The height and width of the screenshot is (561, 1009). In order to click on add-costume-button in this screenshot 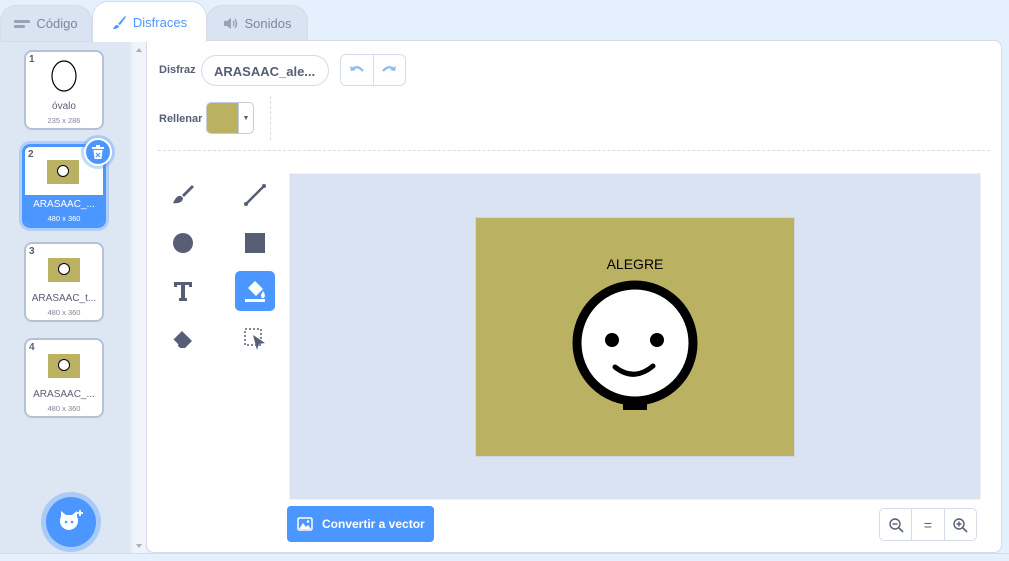, I will do `click(71, 522)`.